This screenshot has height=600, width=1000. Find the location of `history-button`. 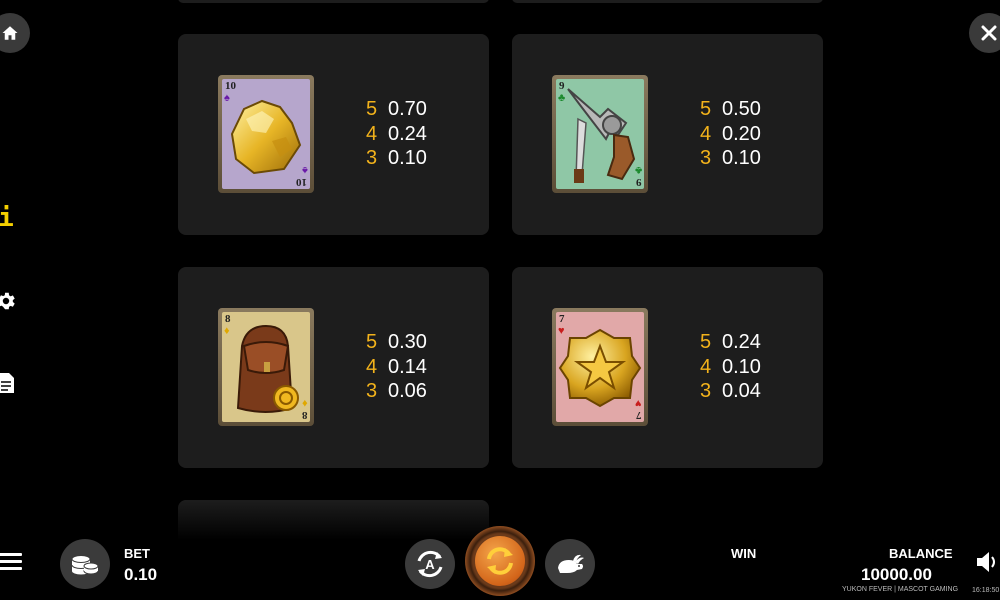

history-button is located at coordinates (9, 383).